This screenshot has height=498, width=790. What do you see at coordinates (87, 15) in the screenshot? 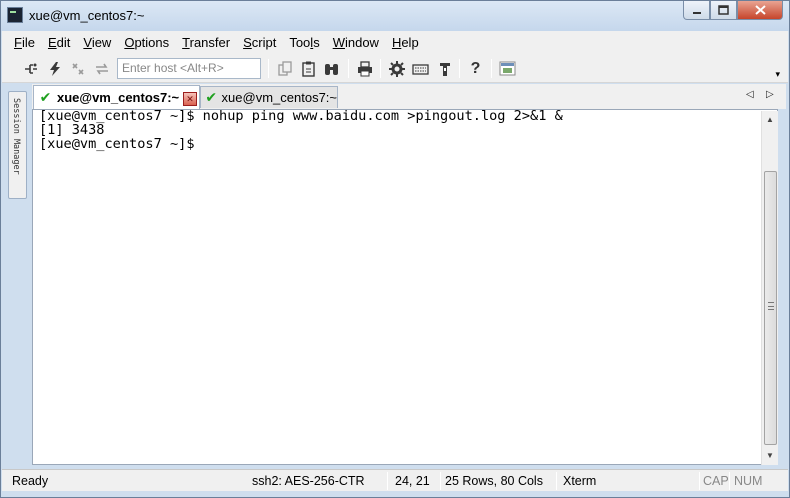
I see `window-title: xue@vm_centos7:~` at bounding box center [87, 15].